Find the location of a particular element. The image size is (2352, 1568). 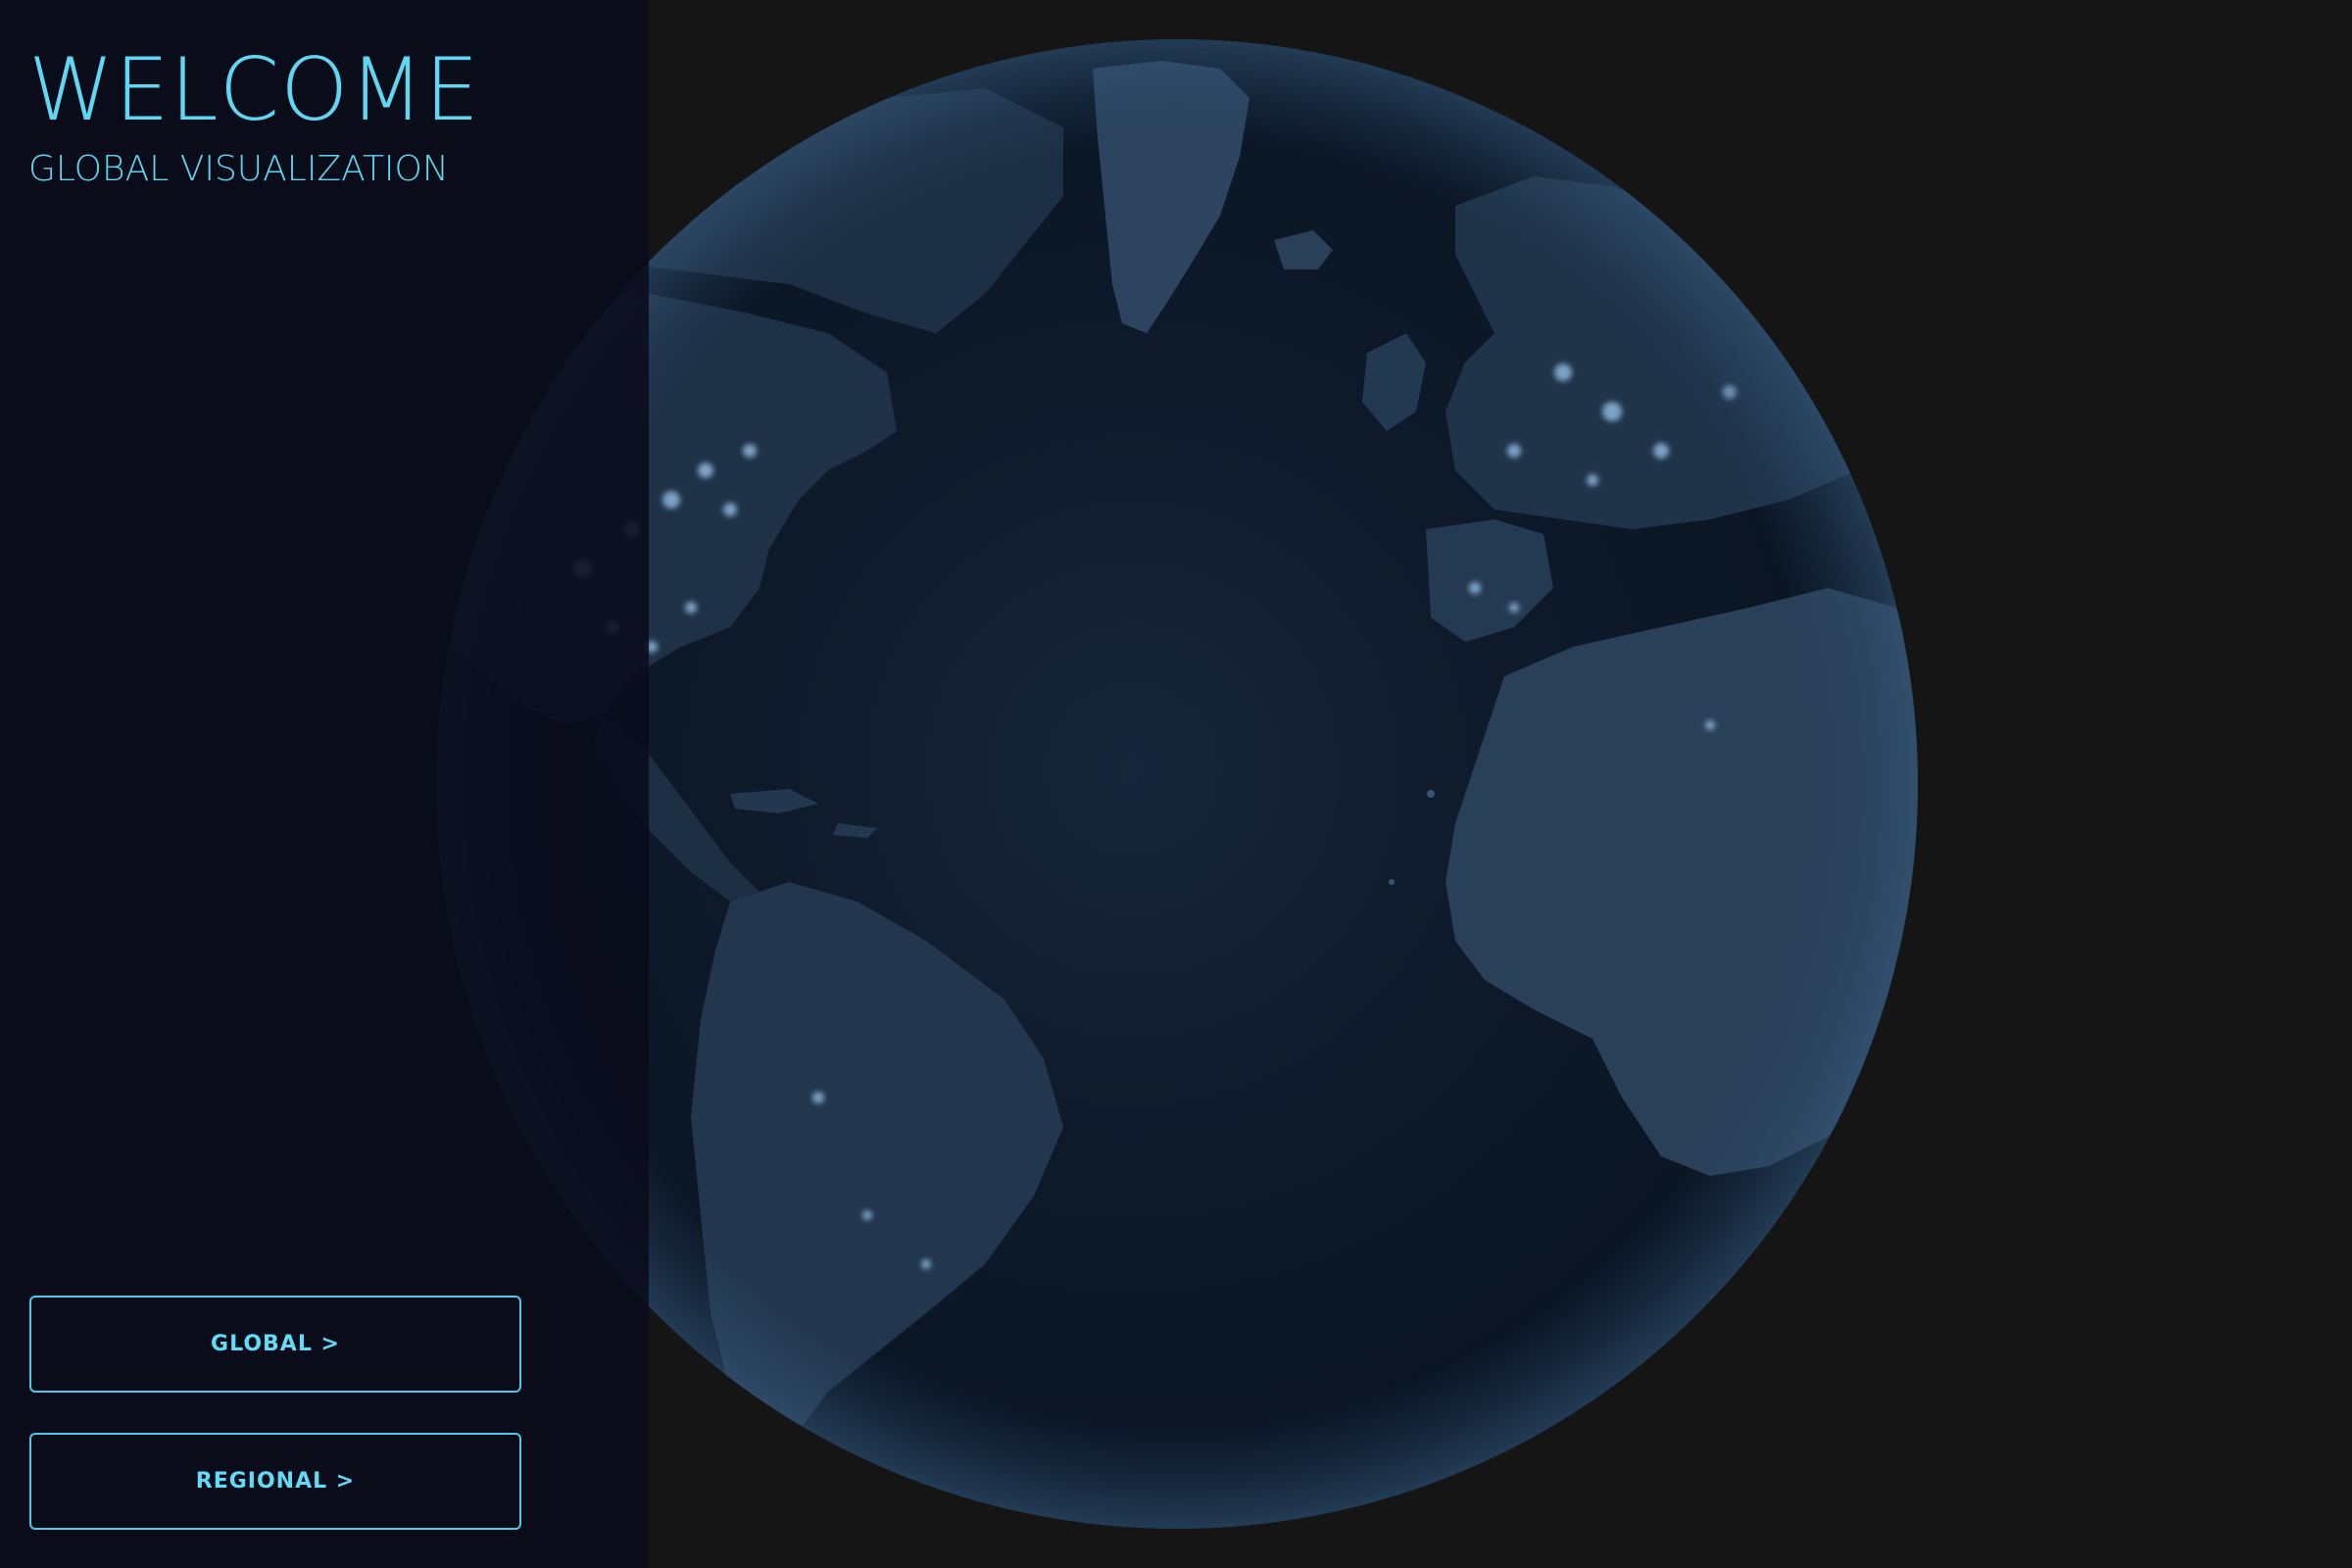

page-subtitle: GLOBAL VISUALIZATION is located at coordinates (238, 169).